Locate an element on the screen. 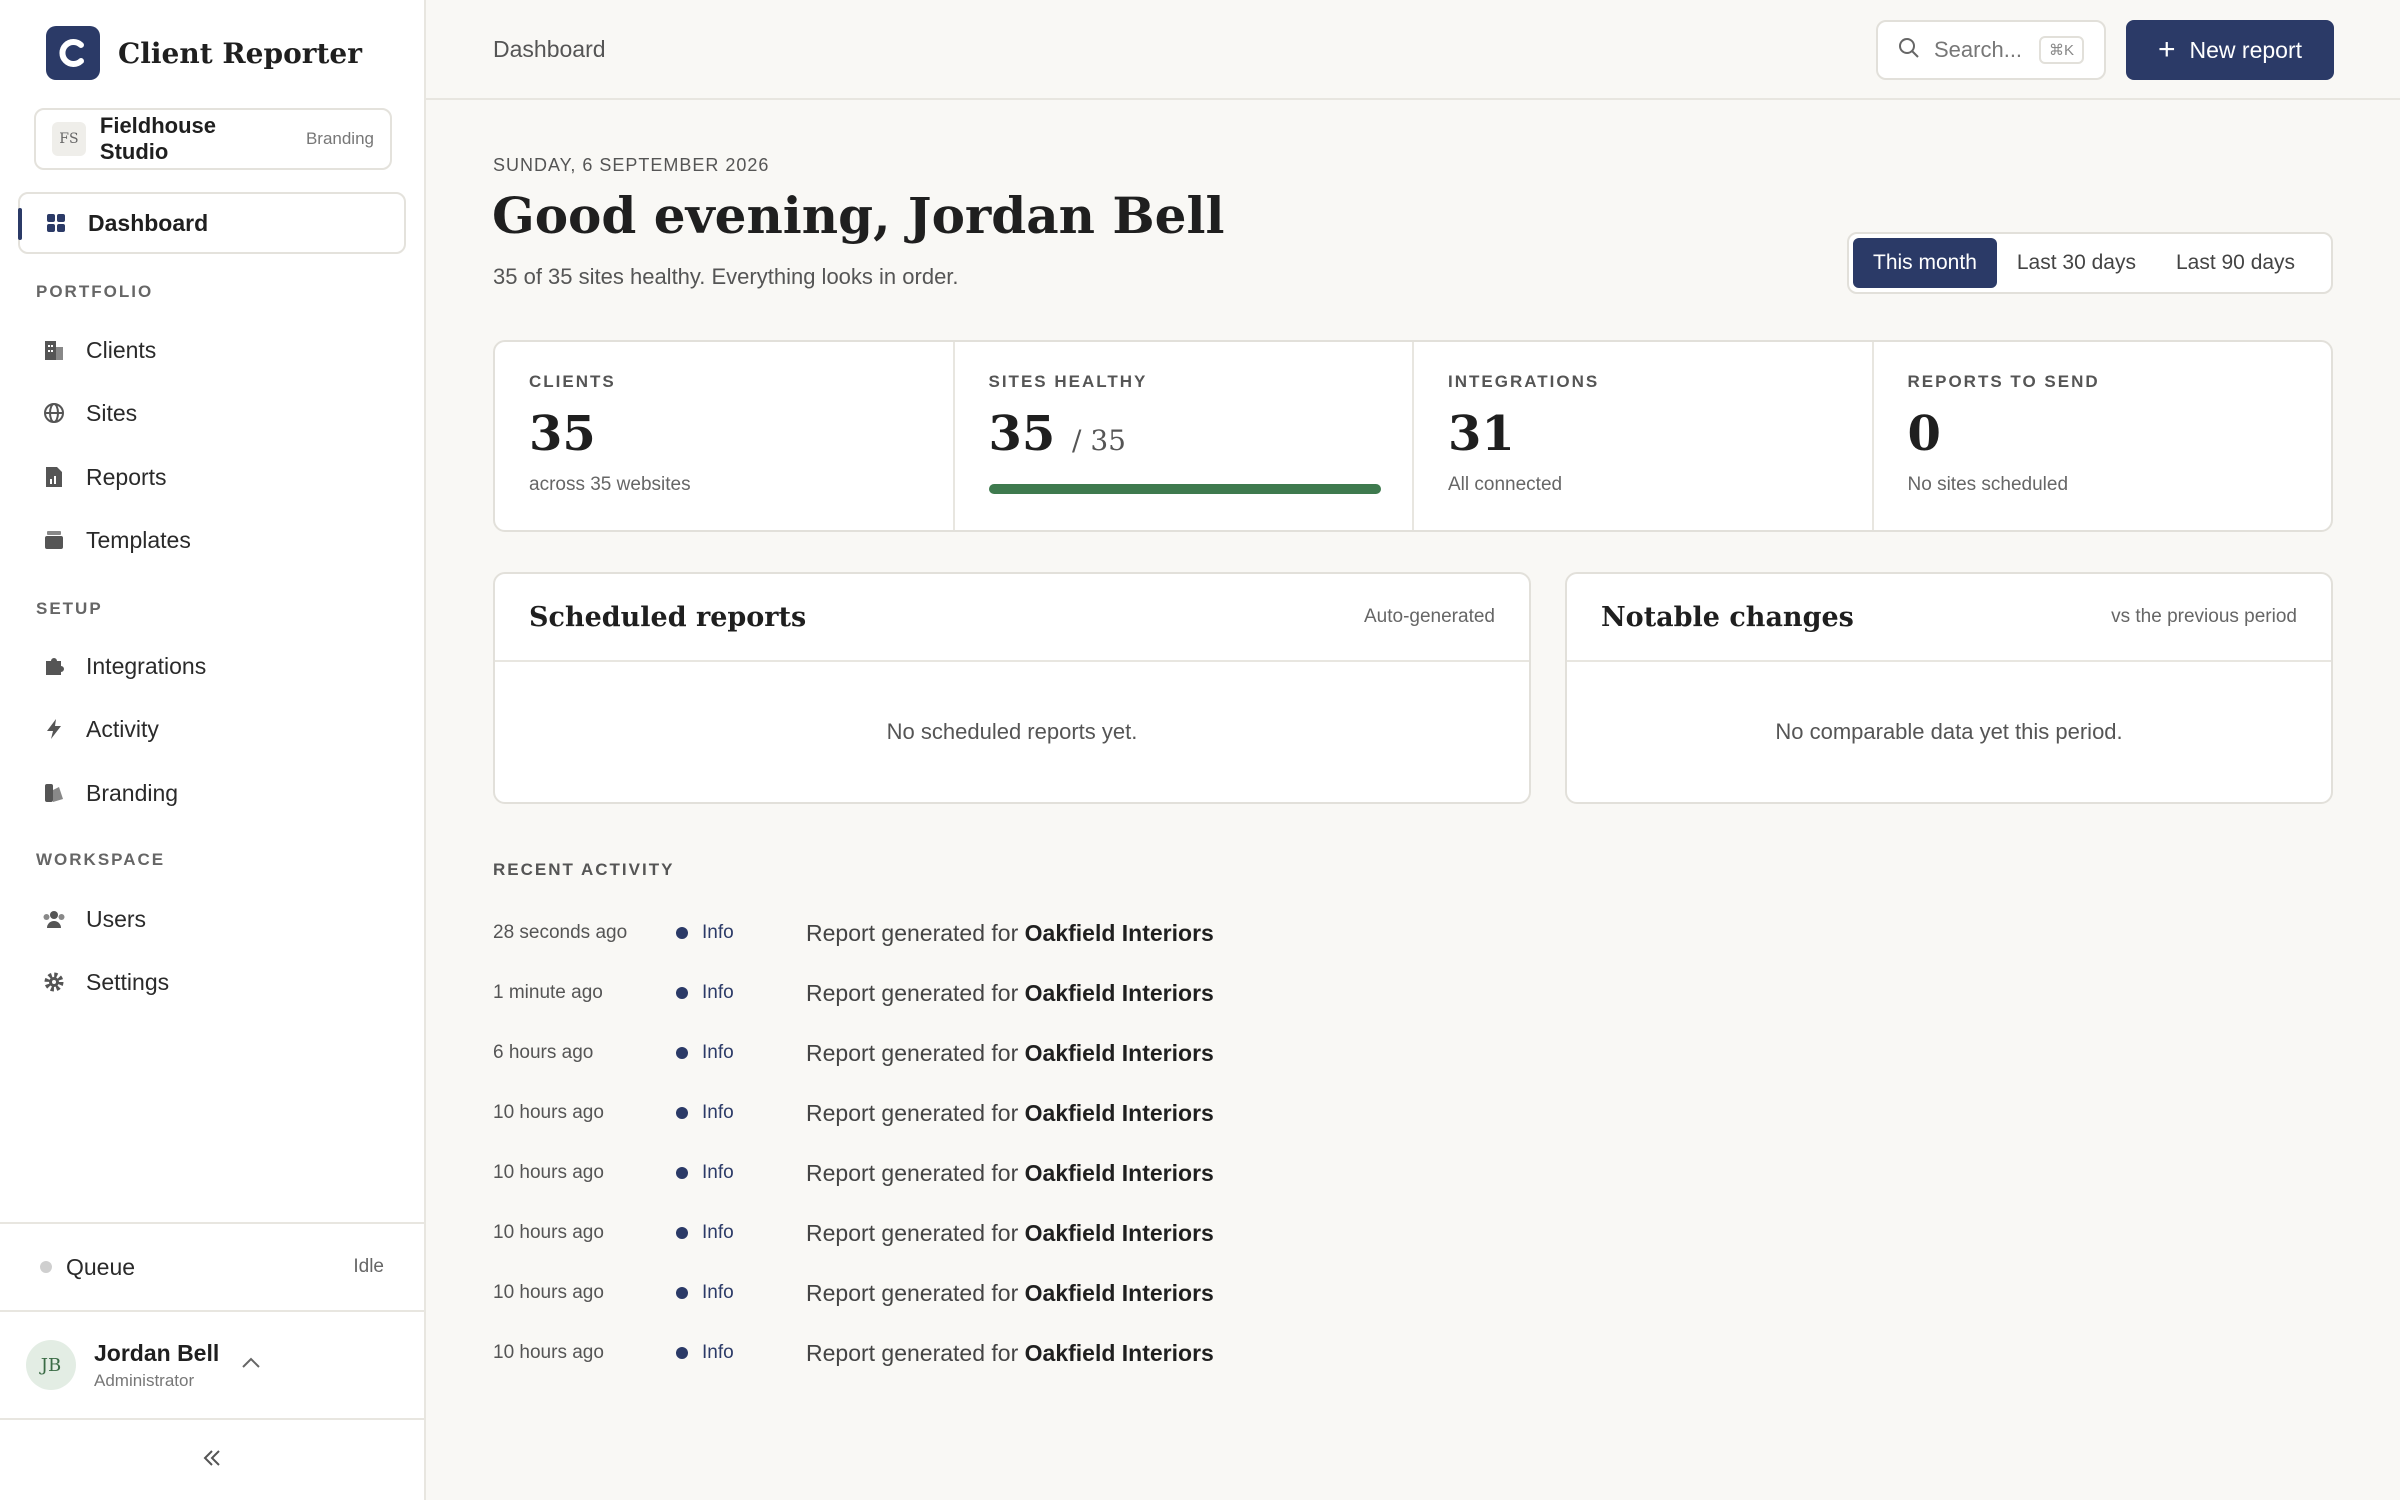 Image resolution: width=2400 pixels, height=1500 pixels. plus-icon: + is located at coordinates (2166, 49).